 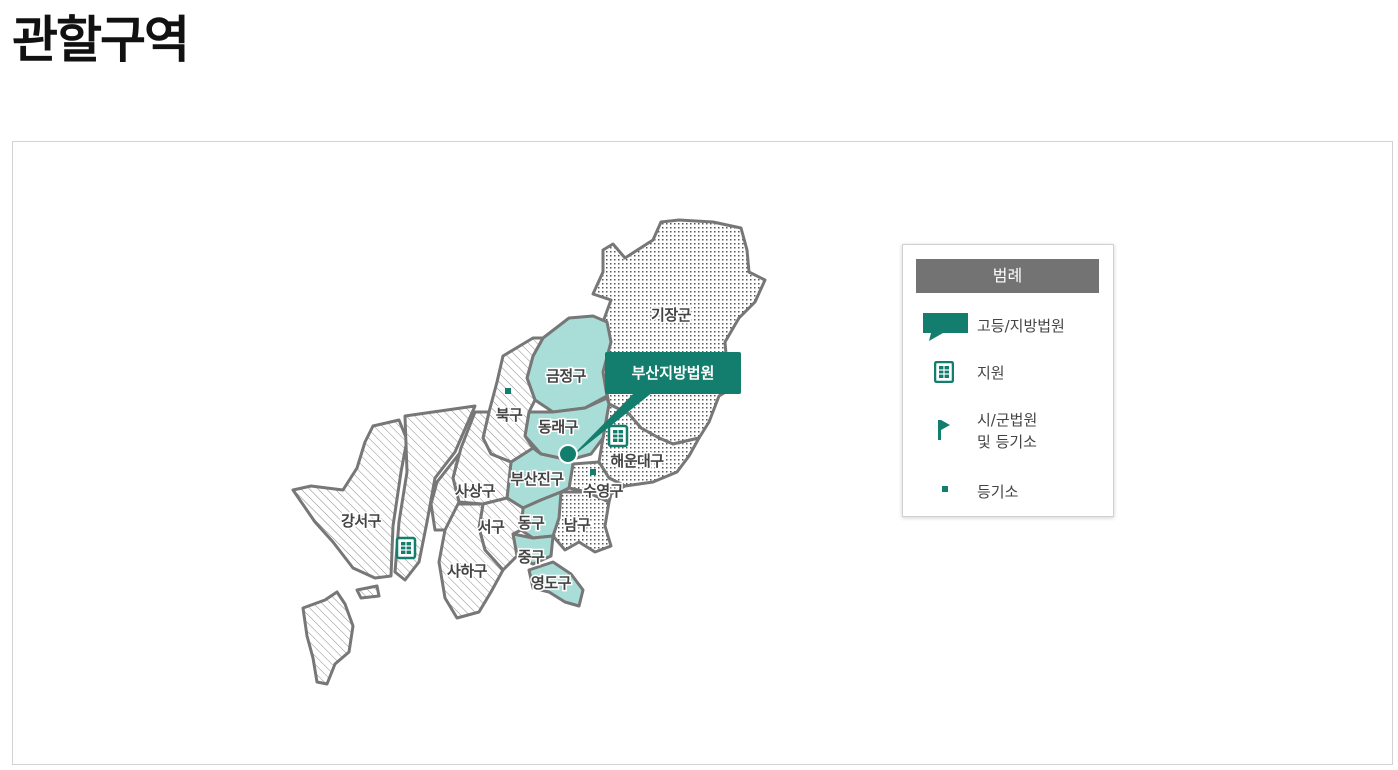 What do you see at coordinates (566, 376) in the screenshot?
I see `label-geumjeong: 금정구` at bounding box center [566, 376].